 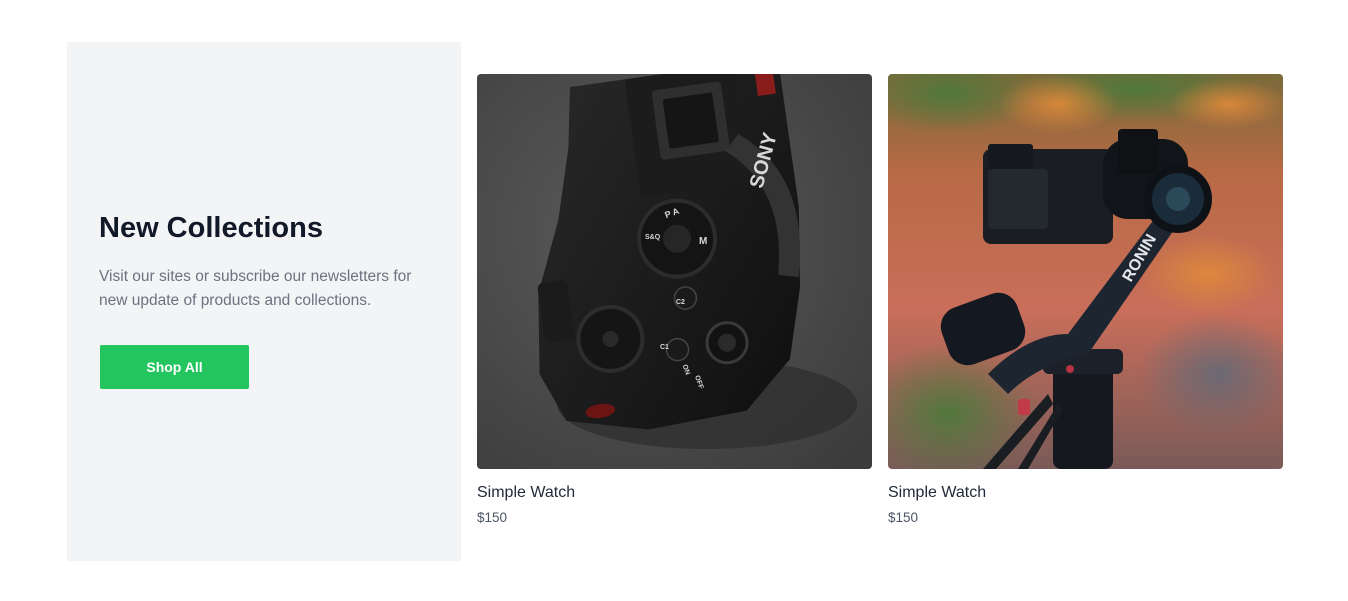 What do you see at coordinates (680, 302) in the screenshot?
I see `camera-c2-text: C2` at bounding box center [680, 302].